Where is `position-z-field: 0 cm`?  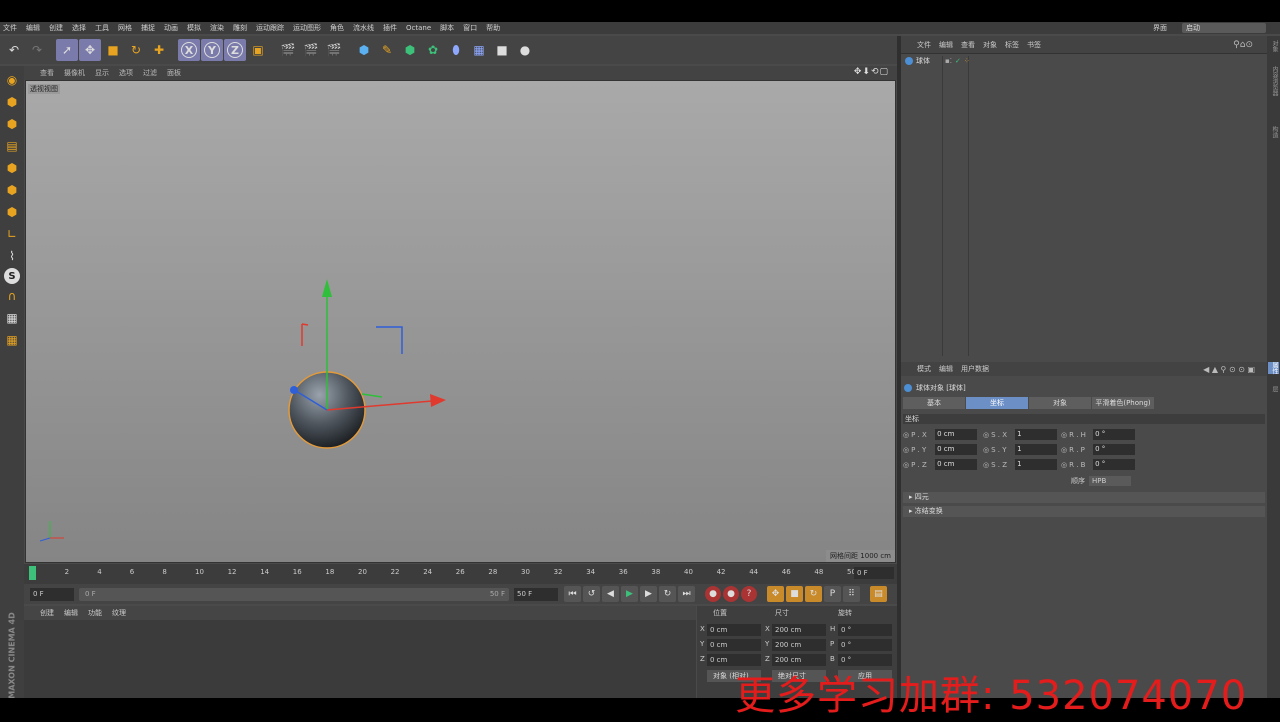
position-z-field: 0 cm is located at coordinates (734, 660).